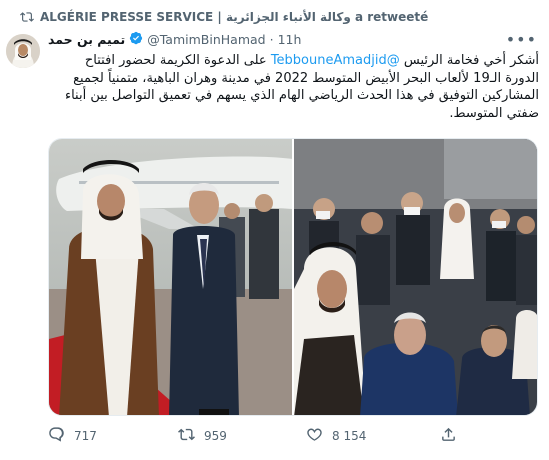 The height and width of the screenshot is (460, 549). What do you see at coordinates (314, 436) in the screenshot?
I see `heart-icon` at bounding box center [314, 436].